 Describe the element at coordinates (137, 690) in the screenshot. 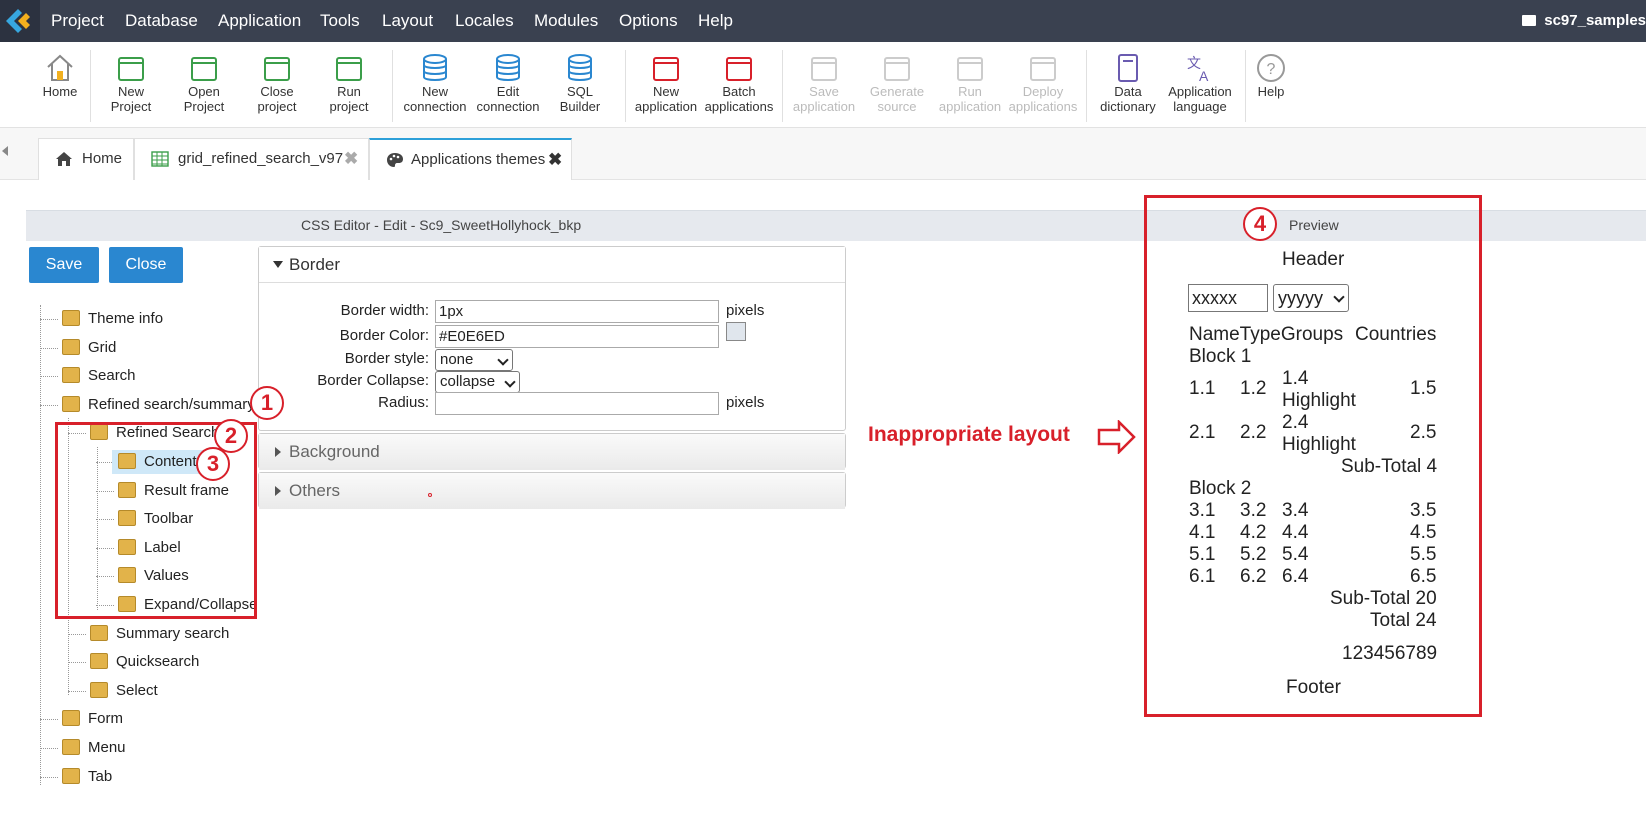

I see `tree-item-label: Select` at that location.